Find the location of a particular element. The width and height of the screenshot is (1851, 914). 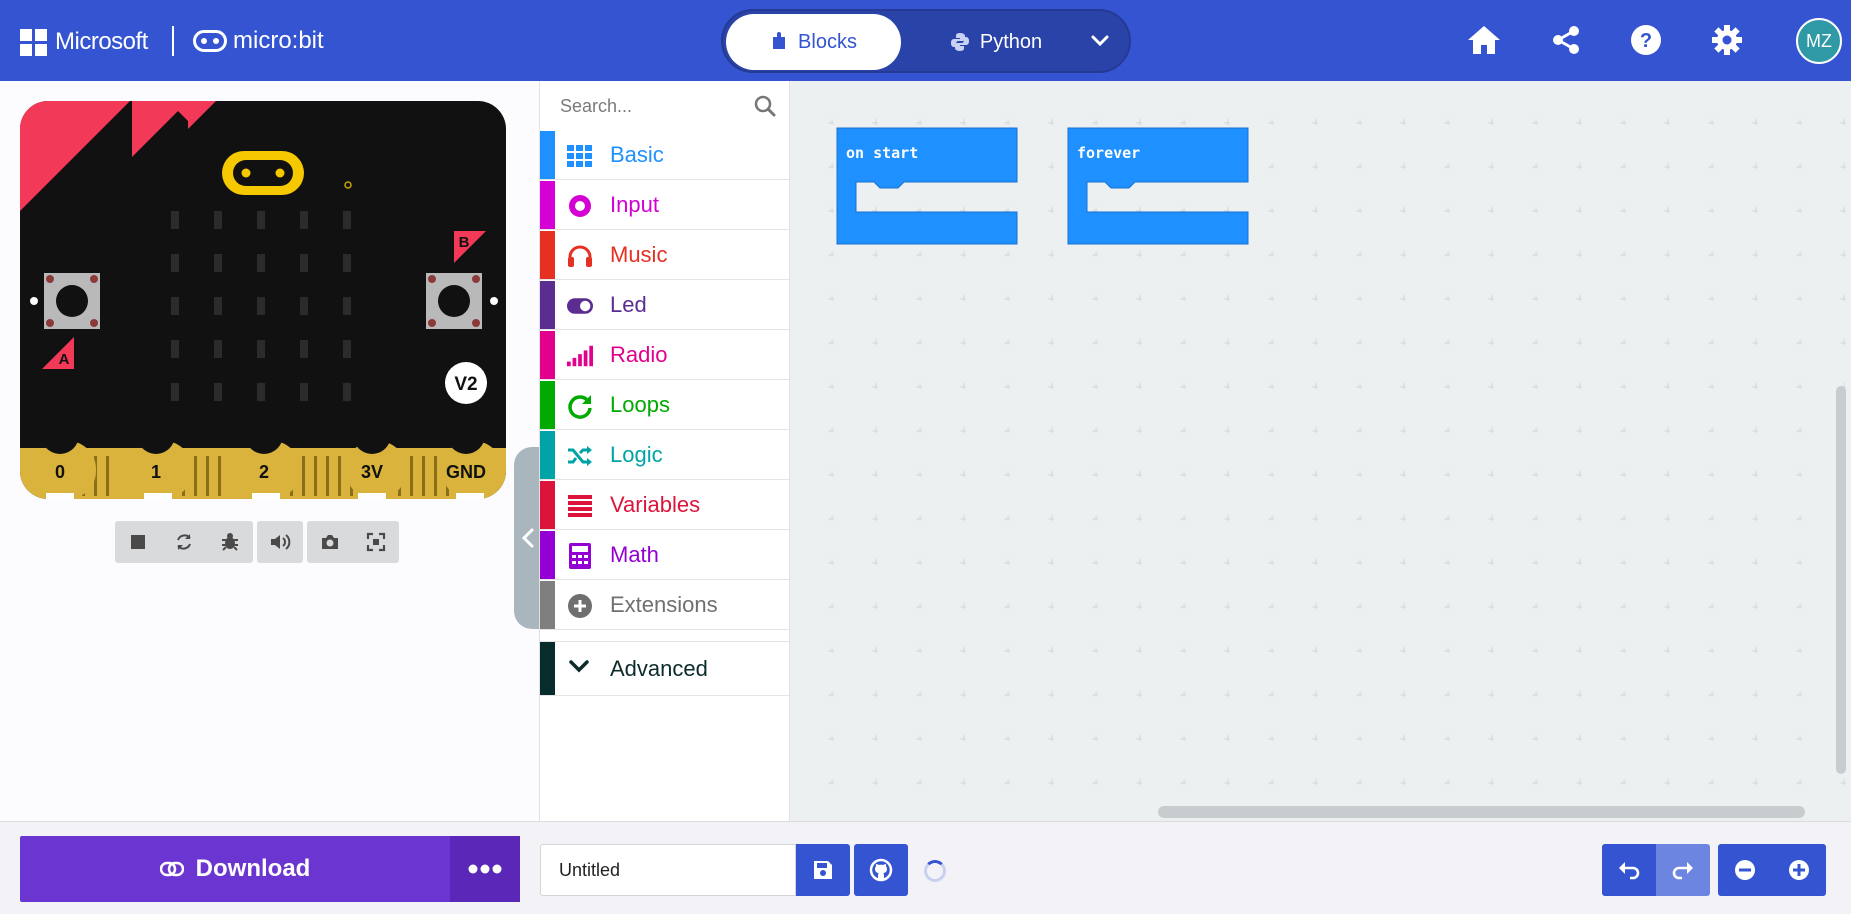

toolbox-search is located at coordinates (665, 106).